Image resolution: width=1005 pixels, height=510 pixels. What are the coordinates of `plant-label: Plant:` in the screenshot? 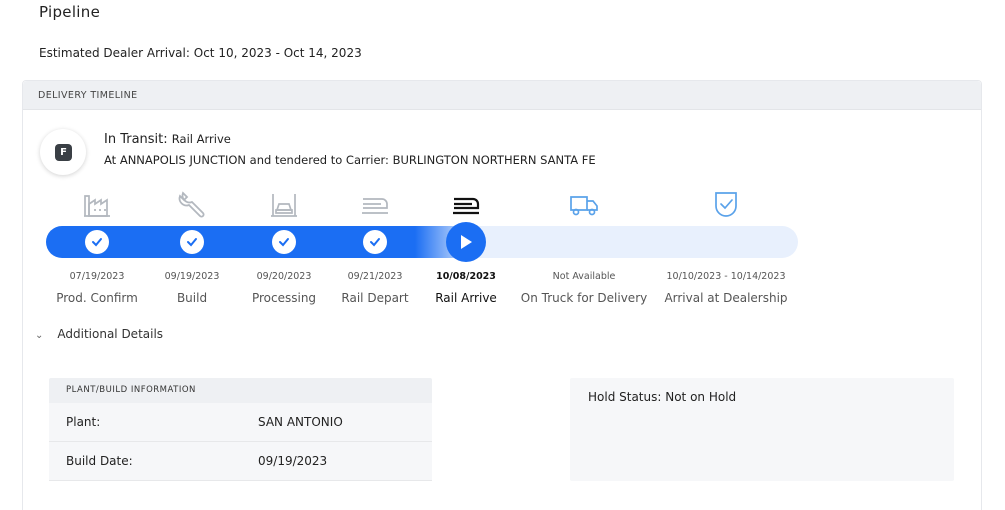 It's located at (83, 422).